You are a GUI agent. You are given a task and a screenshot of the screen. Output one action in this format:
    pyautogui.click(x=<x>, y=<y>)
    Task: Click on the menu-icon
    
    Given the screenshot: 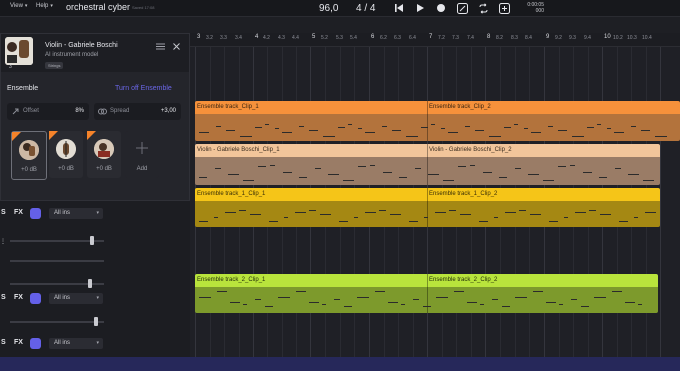 What is the action you would take?
    pyautogui.click(x=160, y=46)
    